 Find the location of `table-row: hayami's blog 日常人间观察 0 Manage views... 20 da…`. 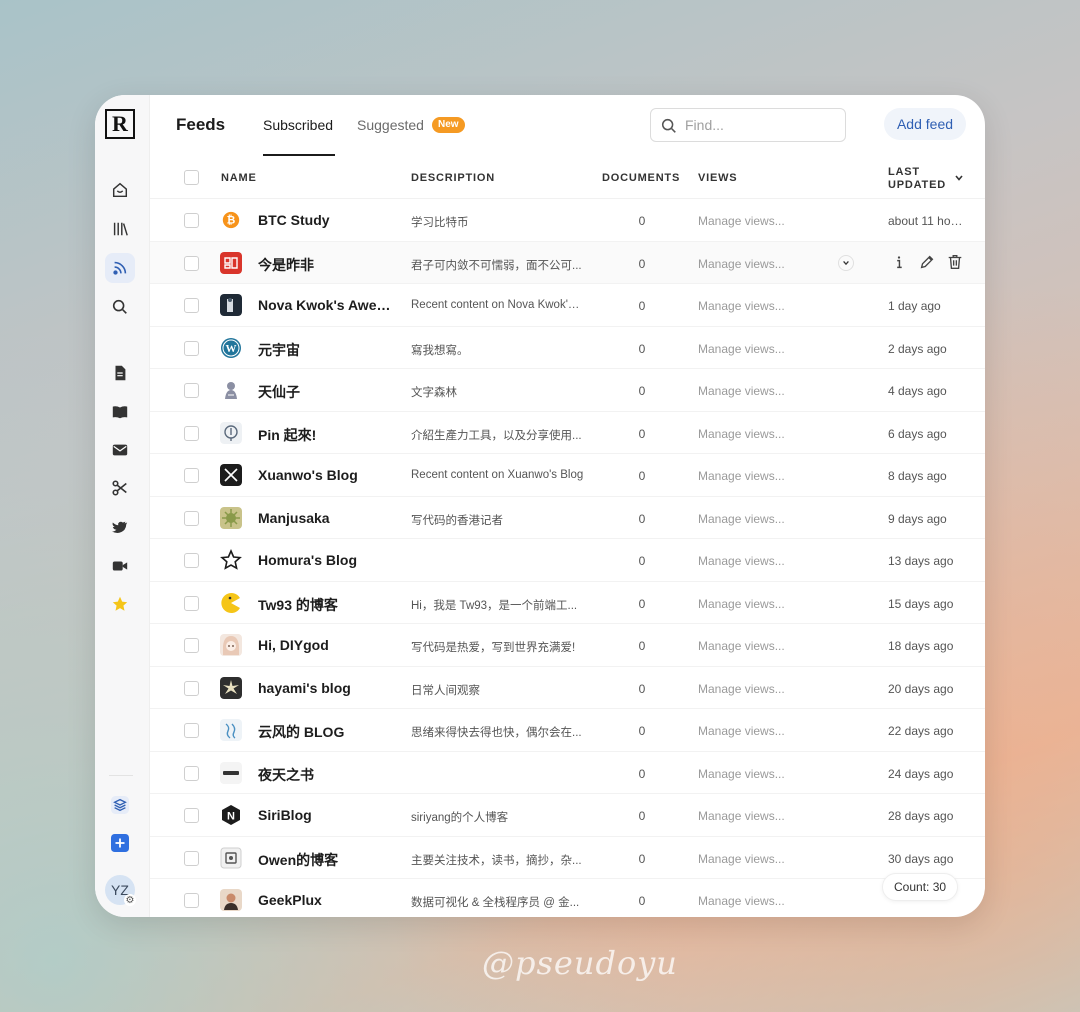

table-row: hayami's blog 日常人间观察 0 Manage views... 20 da… is located at coordinates (567, 688).